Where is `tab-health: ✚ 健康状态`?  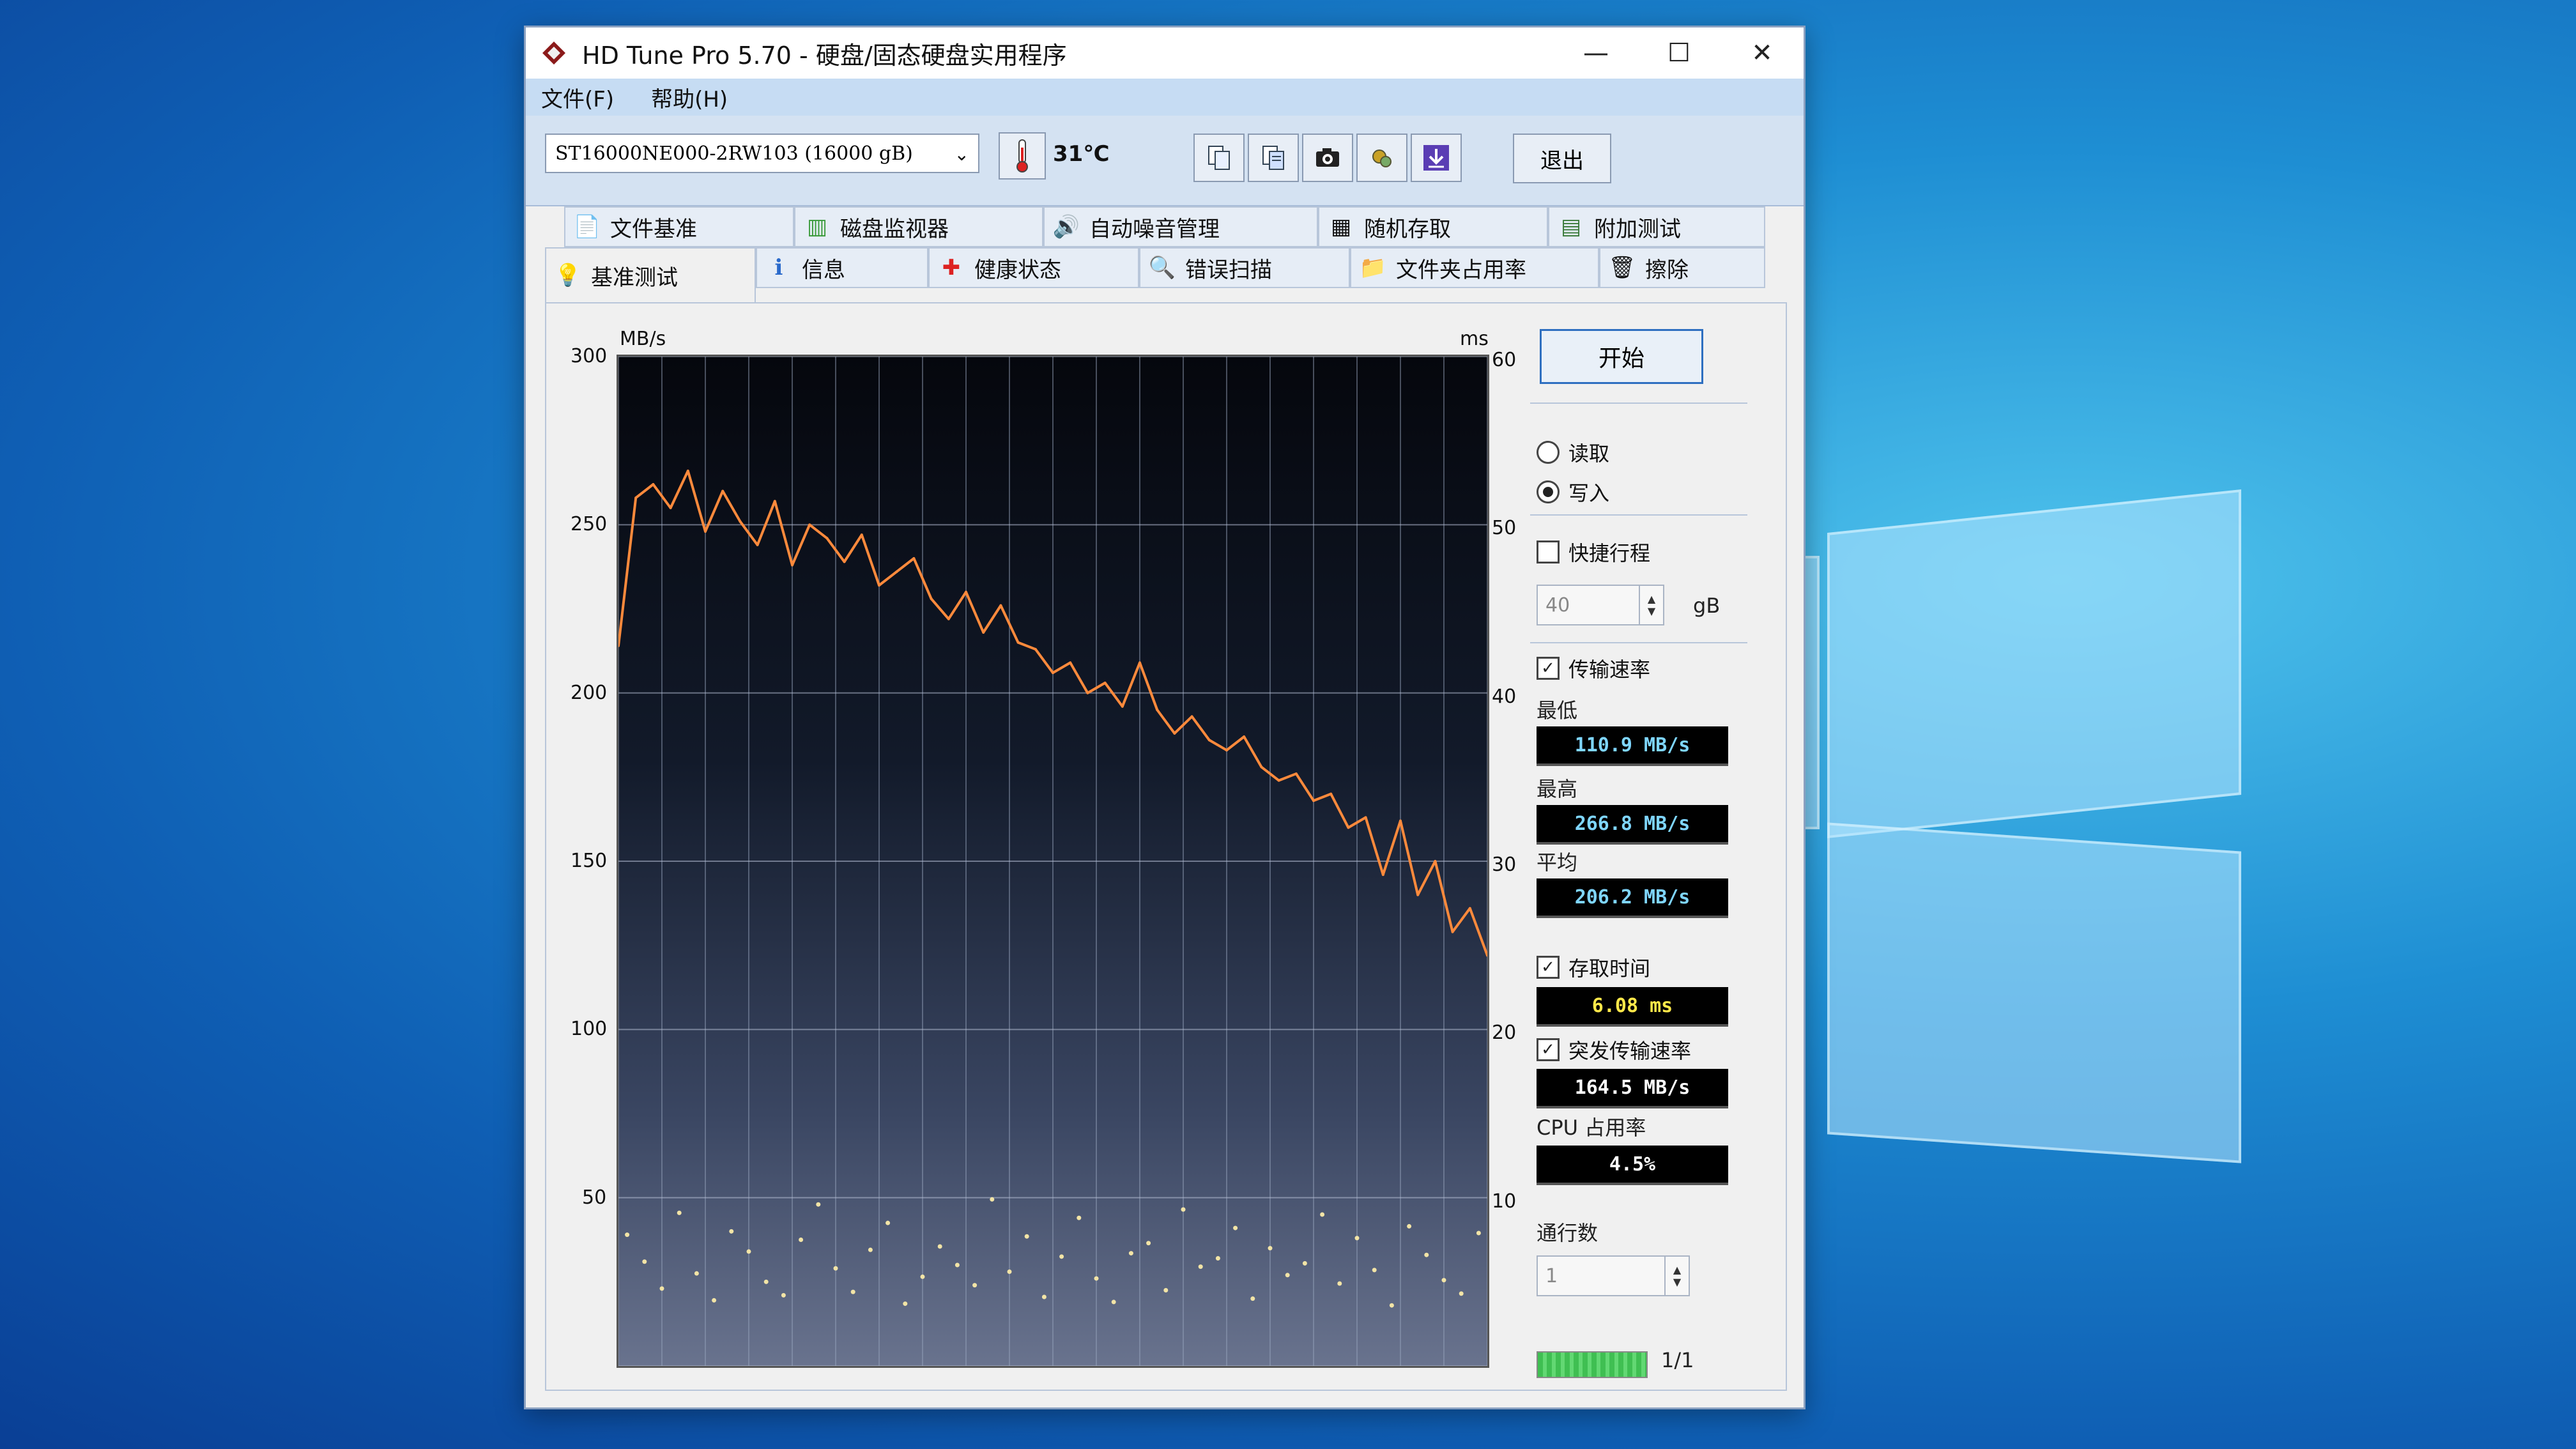 tab-health: ✚ 健康状态 is located at coordinates (1033, 267).